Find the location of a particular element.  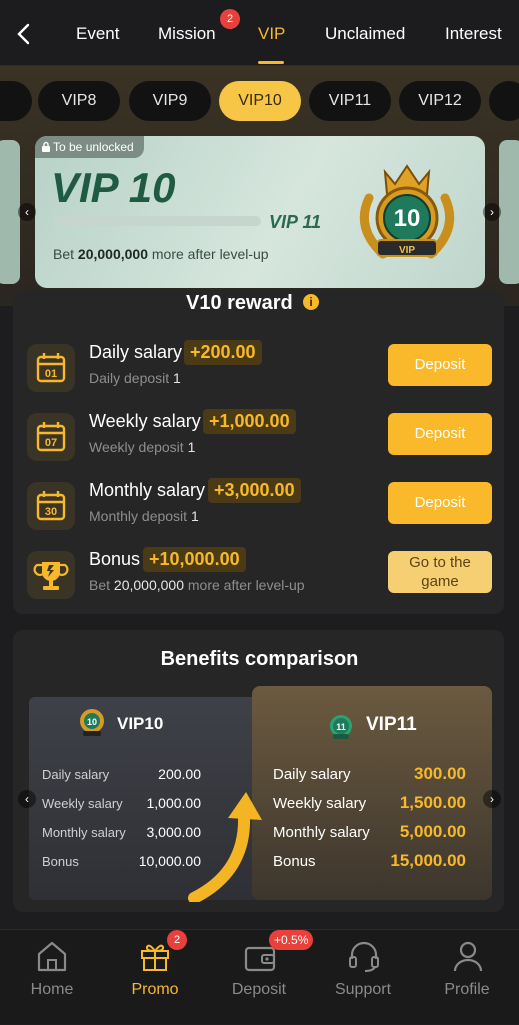

reward-title-text: V10 reward is located at coordinates (239, 303).